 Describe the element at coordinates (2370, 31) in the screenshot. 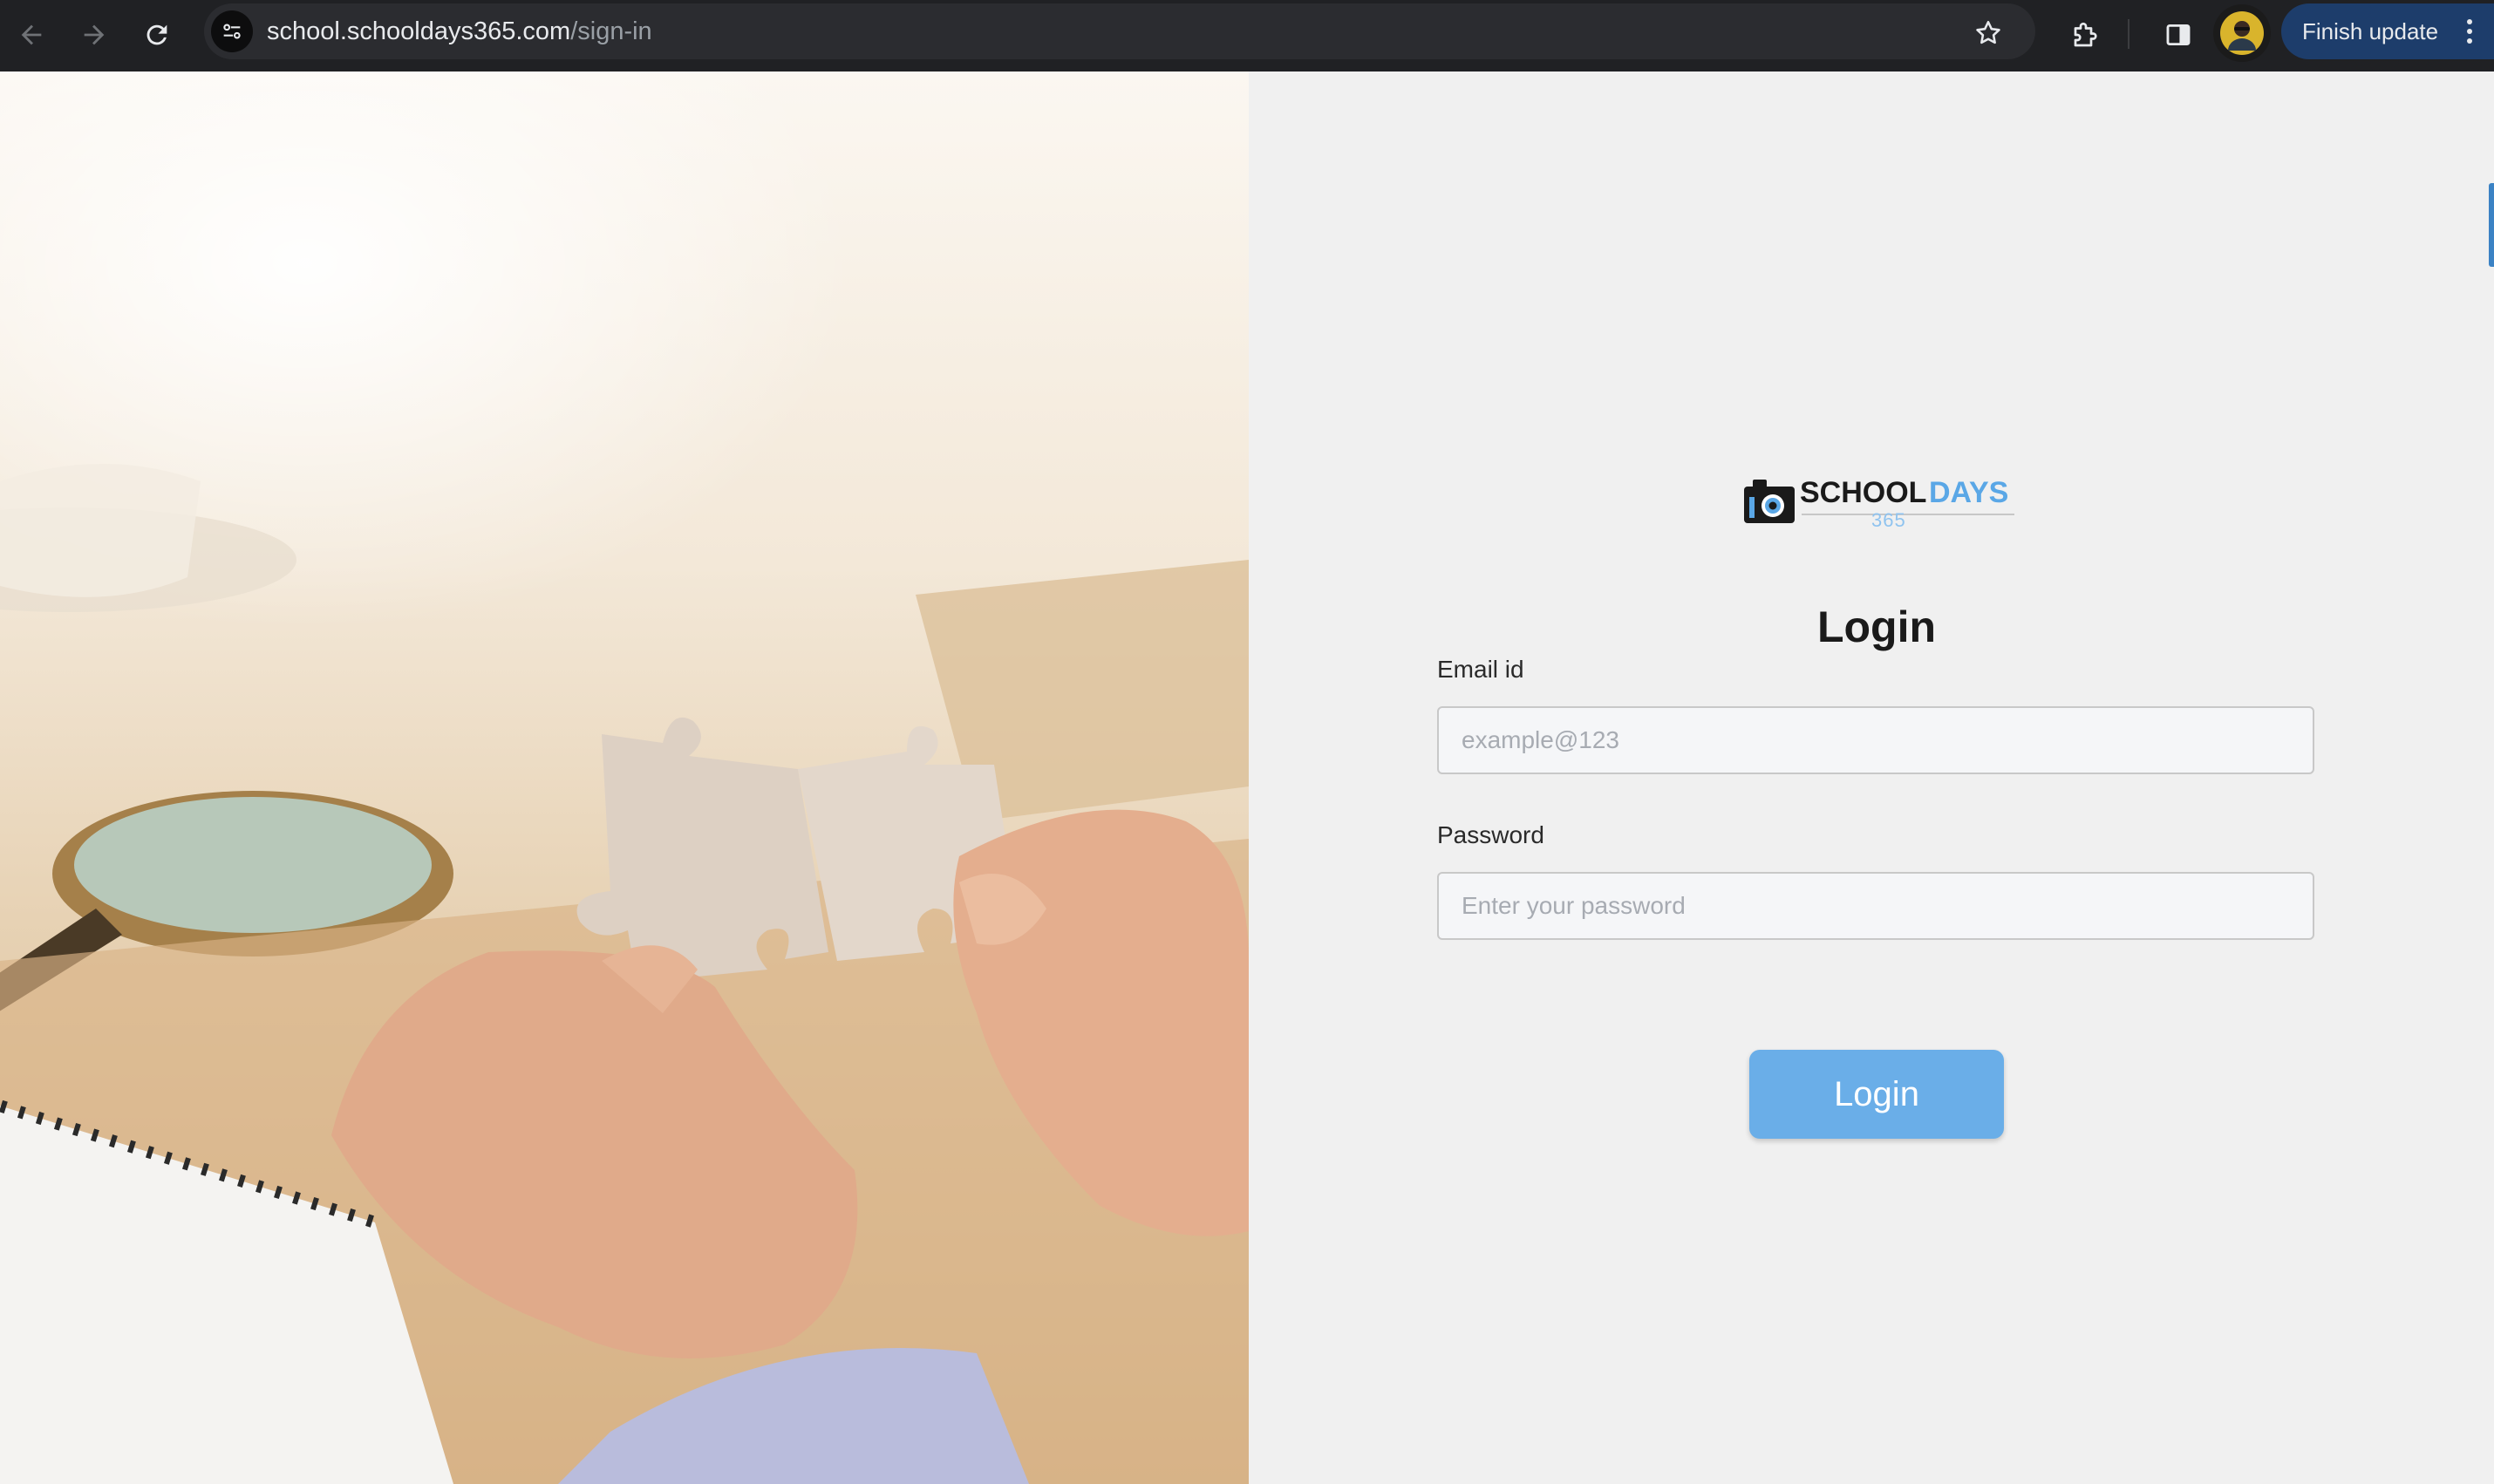

I see `finish-update-label: Finish update` at that location.